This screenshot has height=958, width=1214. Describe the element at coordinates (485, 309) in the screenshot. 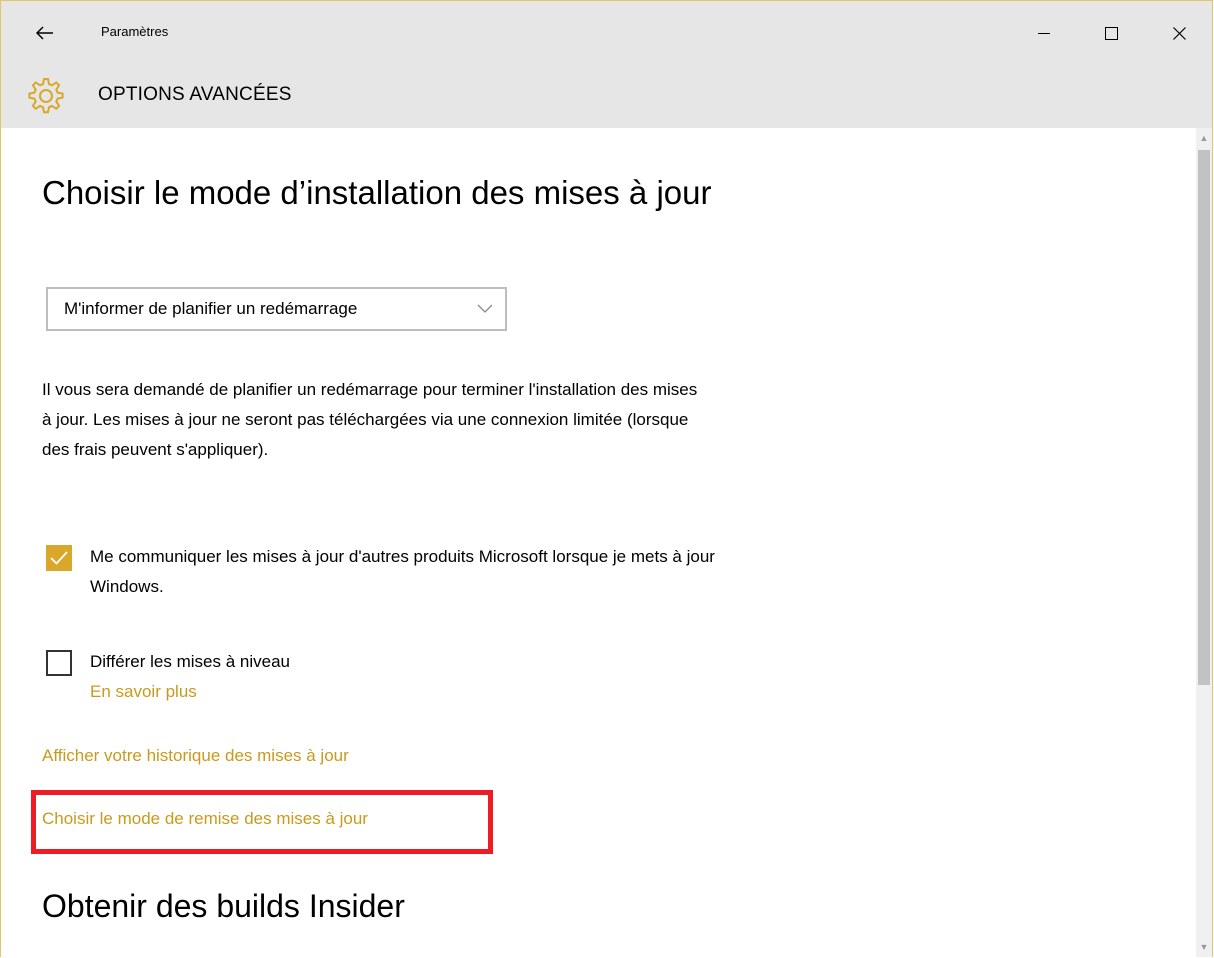

I see `chevron-down-icon` at that location.